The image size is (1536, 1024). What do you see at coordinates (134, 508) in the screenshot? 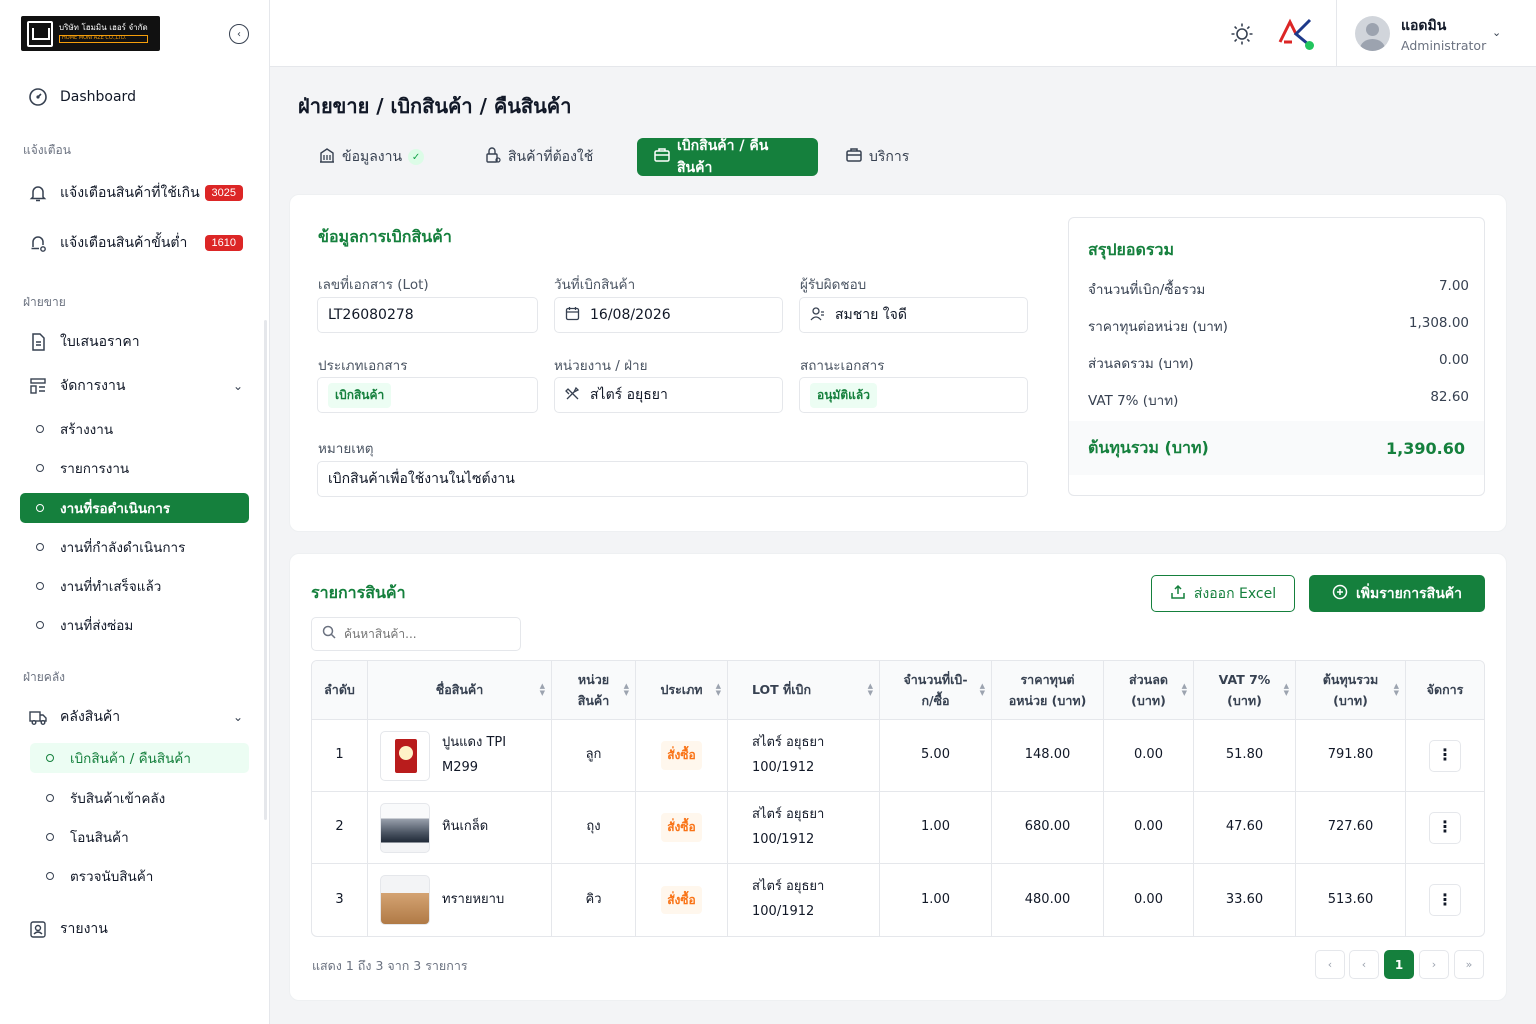
I see `sidebar-subitem-pending-jobs: งานที่รอดำเนินการ` at bounding box center [134, 508].